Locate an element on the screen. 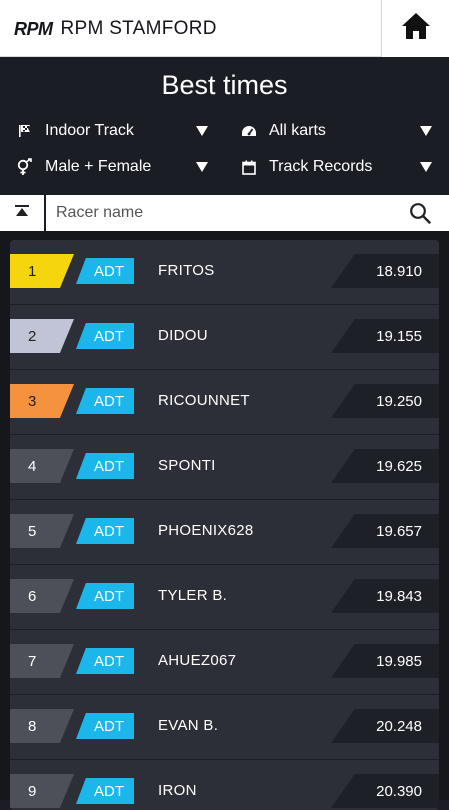  lap-time: 18.910 is located at coordinates (385, 271).